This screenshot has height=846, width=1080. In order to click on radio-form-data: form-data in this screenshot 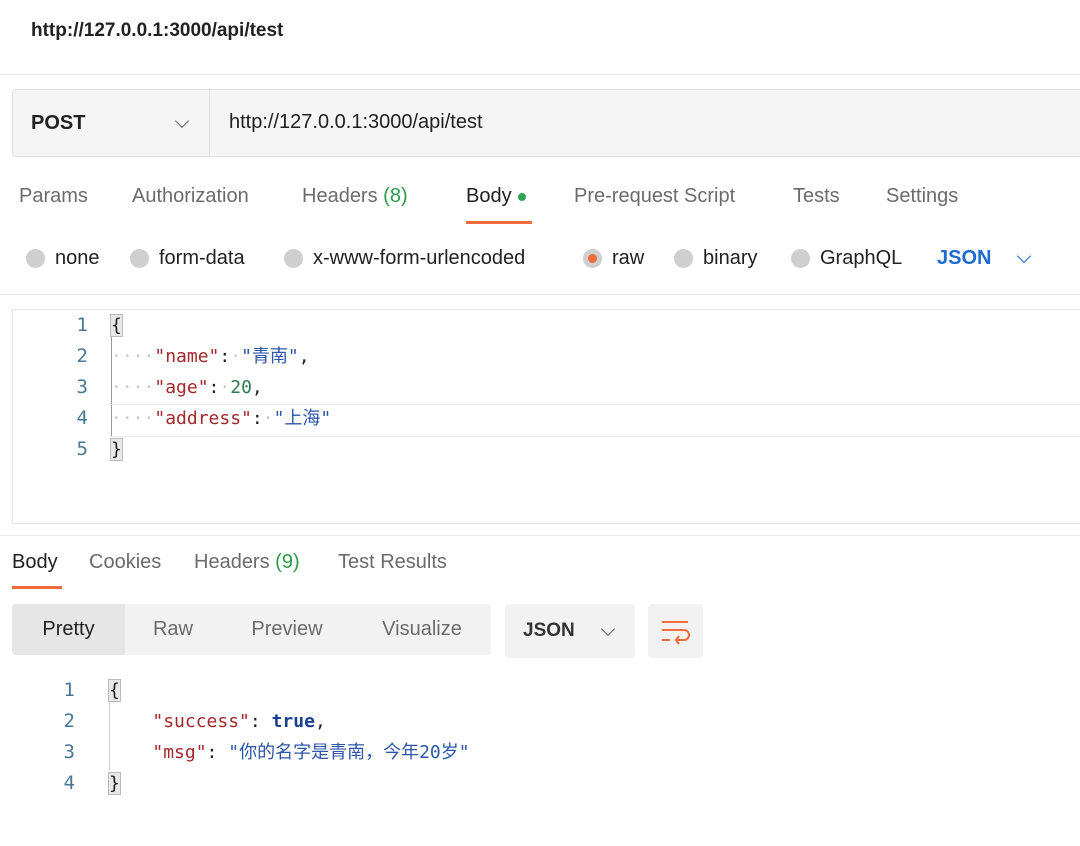, I will do `click(187, 258)`.